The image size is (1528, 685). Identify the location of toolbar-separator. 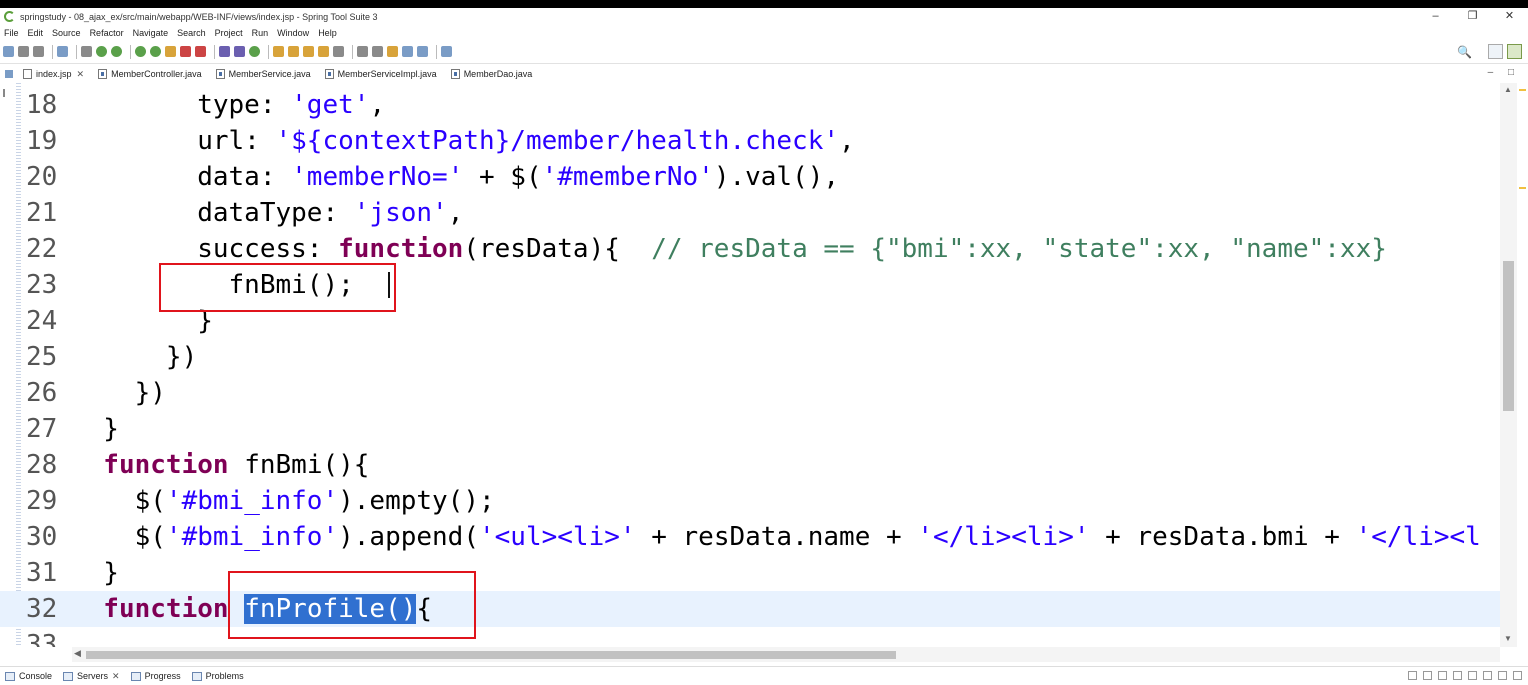
(352, 51).